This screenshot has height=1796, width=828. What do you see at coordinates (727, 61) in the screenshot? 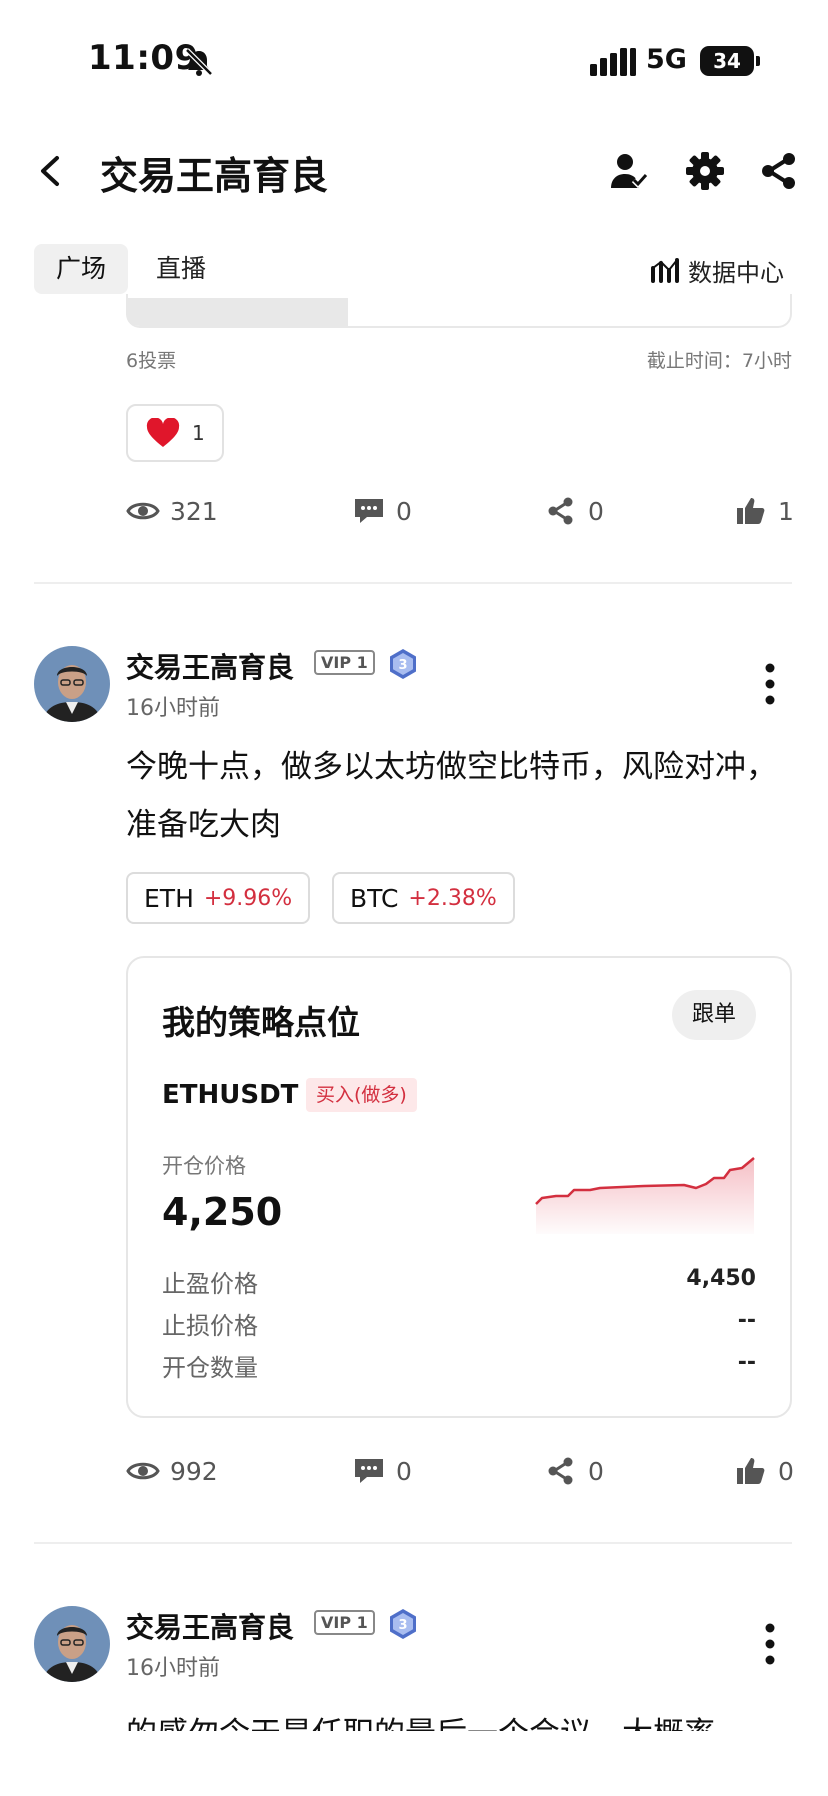
I see `battery-level: 34` at bounding box center [727, 61].